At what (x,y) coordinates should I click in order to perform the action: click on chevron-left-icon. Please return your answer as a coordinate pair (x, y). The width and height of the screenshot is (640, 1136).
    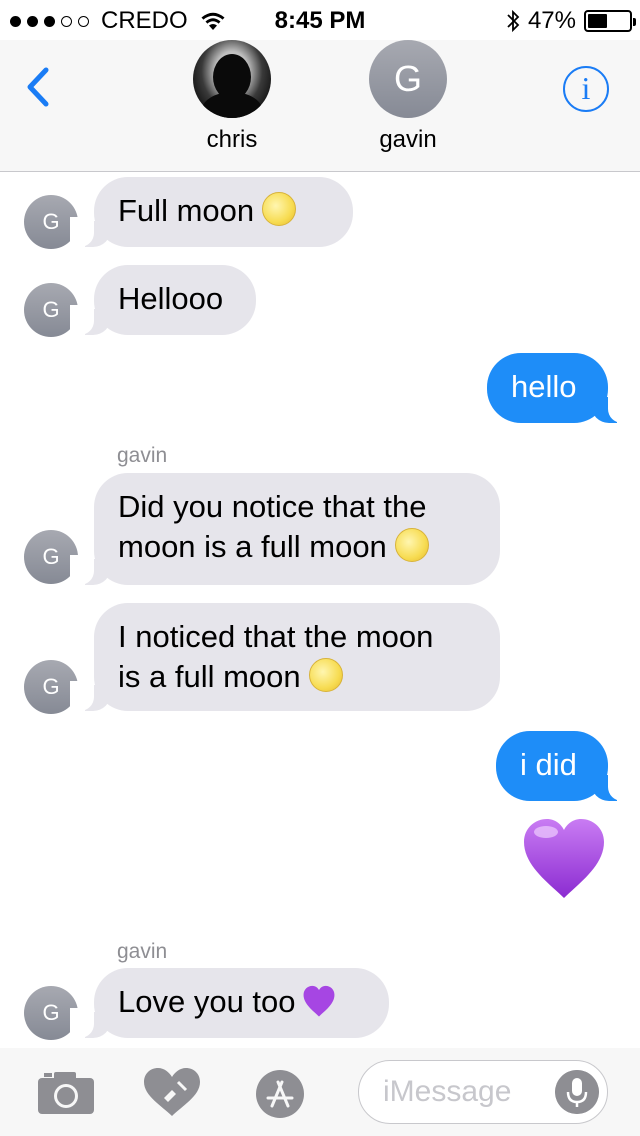
    Looking at the image, I should click on (40, 87).